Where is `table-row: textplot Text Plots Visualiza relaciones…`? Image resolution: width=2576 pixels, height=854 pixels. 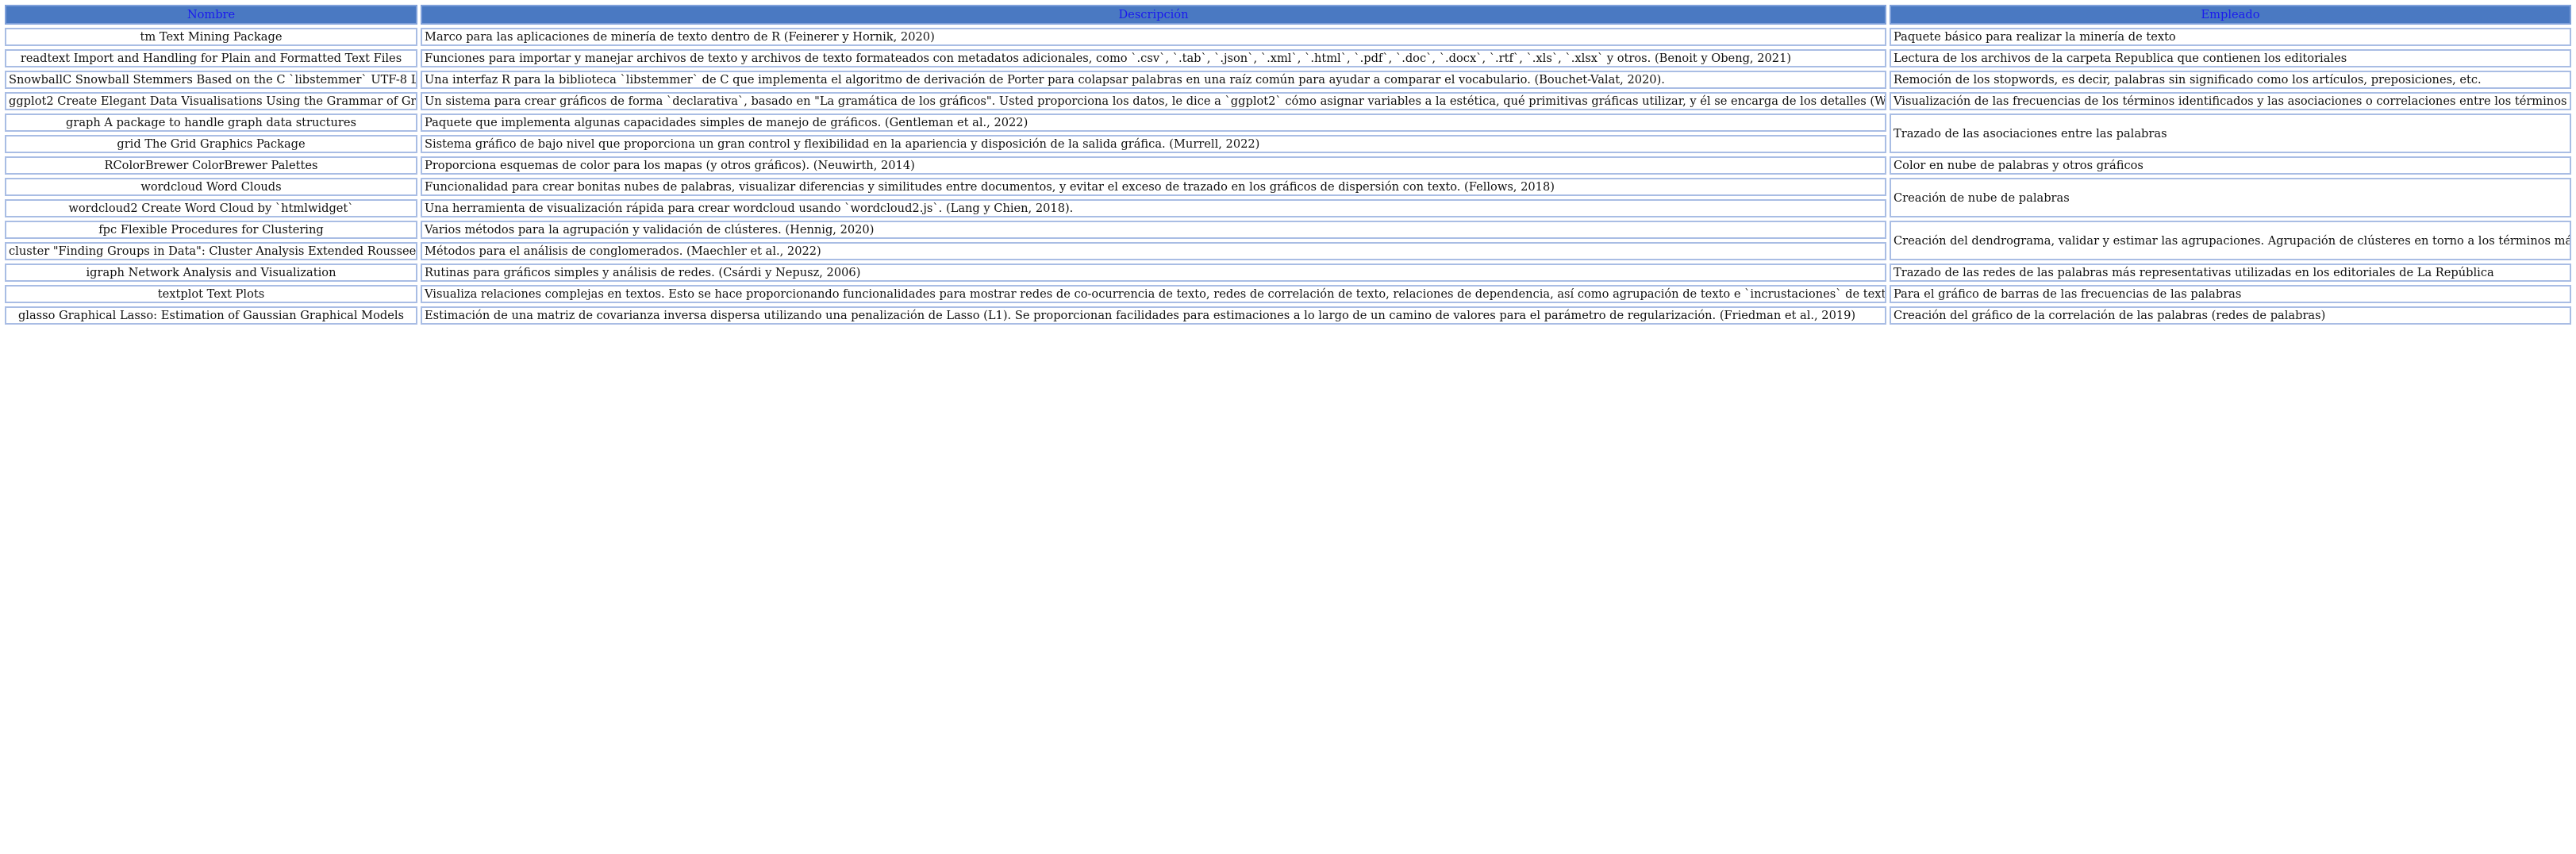 table-row: textplot Text Plots Visualiza relaciones… is located at coordinates (1288, 294).